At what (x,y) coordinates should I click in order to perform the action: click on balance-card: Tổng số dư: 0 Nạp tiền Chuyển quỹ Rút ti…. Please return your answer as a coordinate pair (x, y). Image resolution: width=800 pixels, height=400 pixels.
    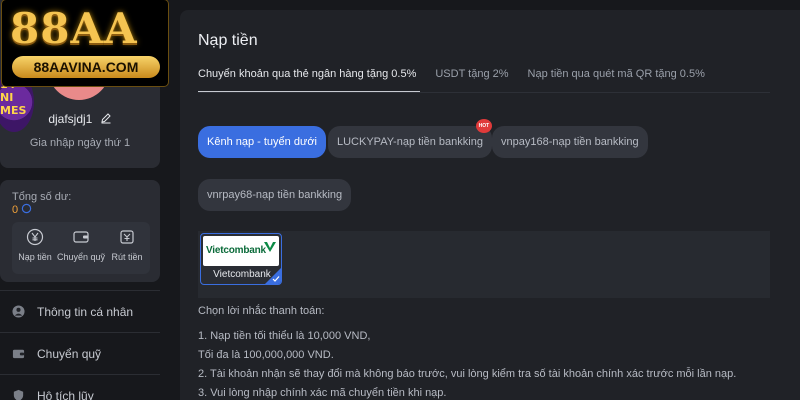
    Looking at the image, I should click on (80, 231).